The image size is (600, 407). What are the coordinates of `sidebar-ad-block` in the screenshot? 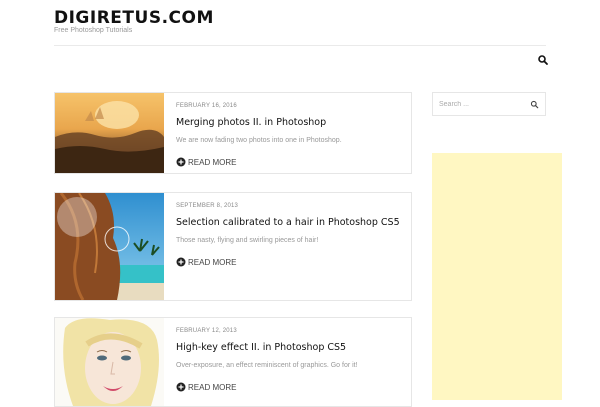 It's located at (497, 276).